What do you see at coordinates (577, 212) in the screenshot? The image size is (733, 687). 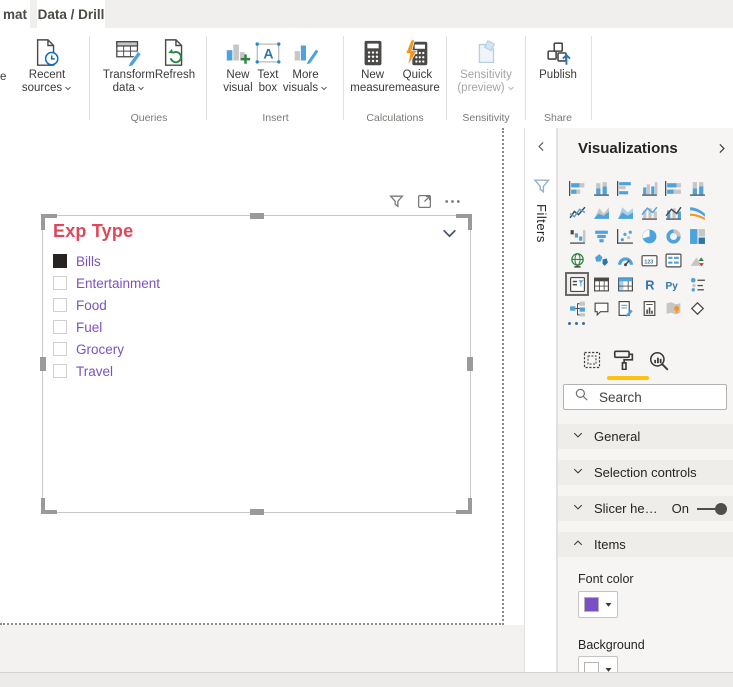 I see `line-chart-icon` at bounding box center [577, 212].